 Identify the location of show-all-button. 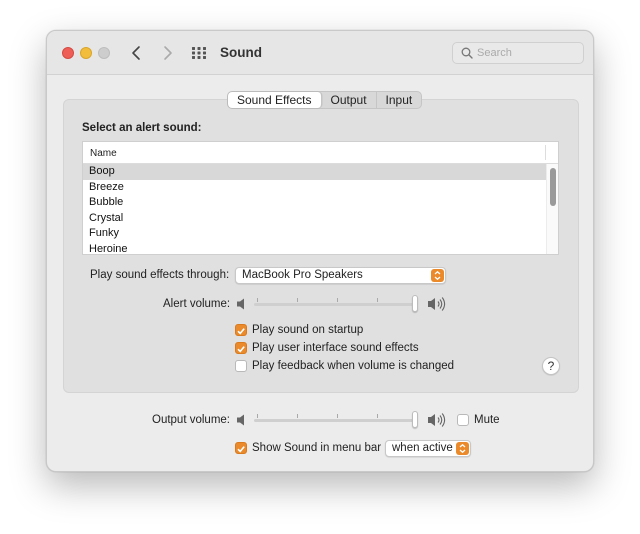
(199, 53).